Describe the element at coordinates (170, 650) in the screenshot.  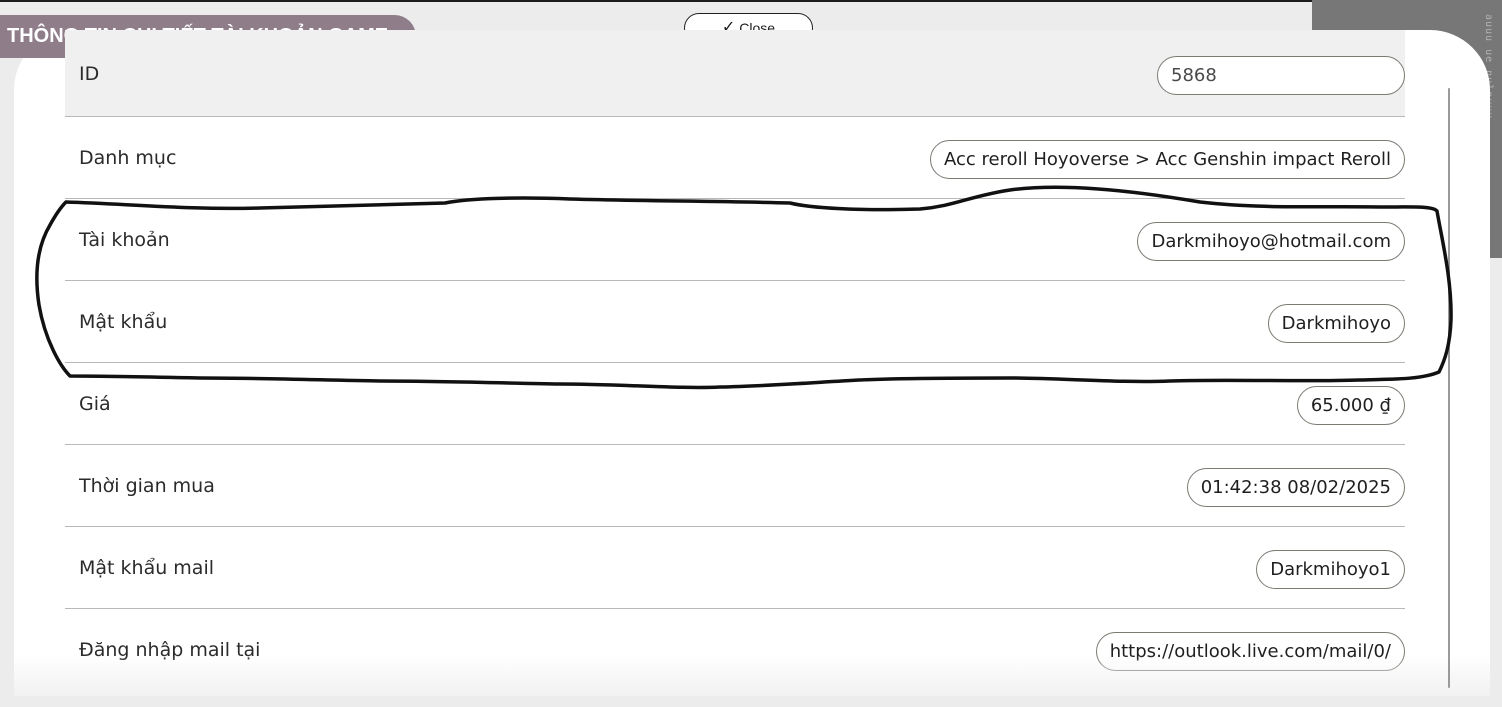
I see `detail-label: Đăng nhập mail tại` at that location.